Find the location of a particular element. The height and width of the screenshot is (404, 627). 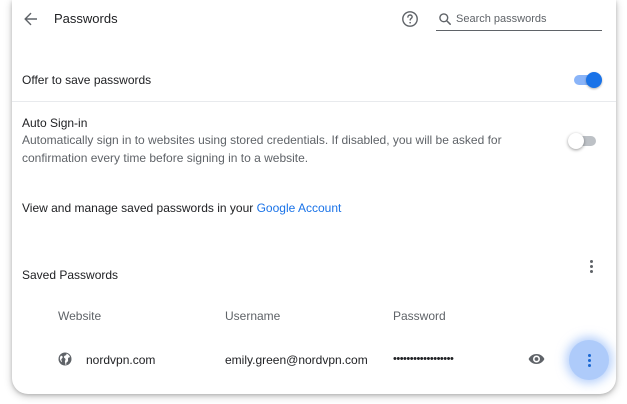

search-box is located at coordinates (519, 20).